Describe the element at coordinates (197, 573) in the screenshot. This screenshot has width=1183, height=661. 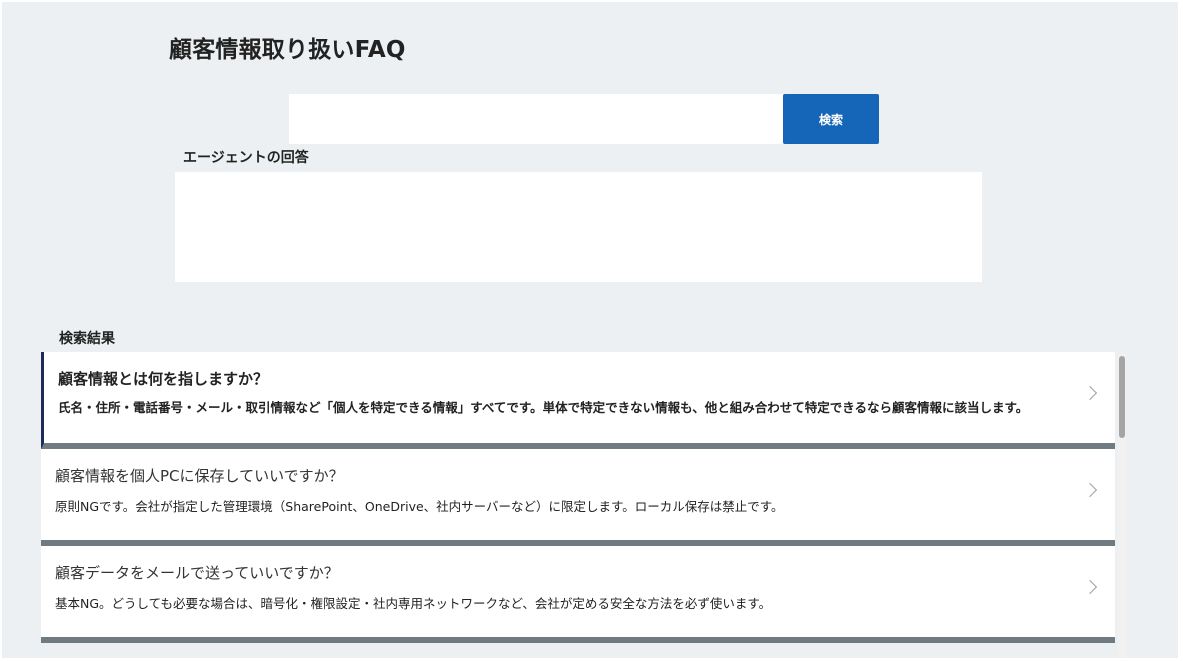
I see `result-question: 顧客データをメールで送っていいですか？` at that location.